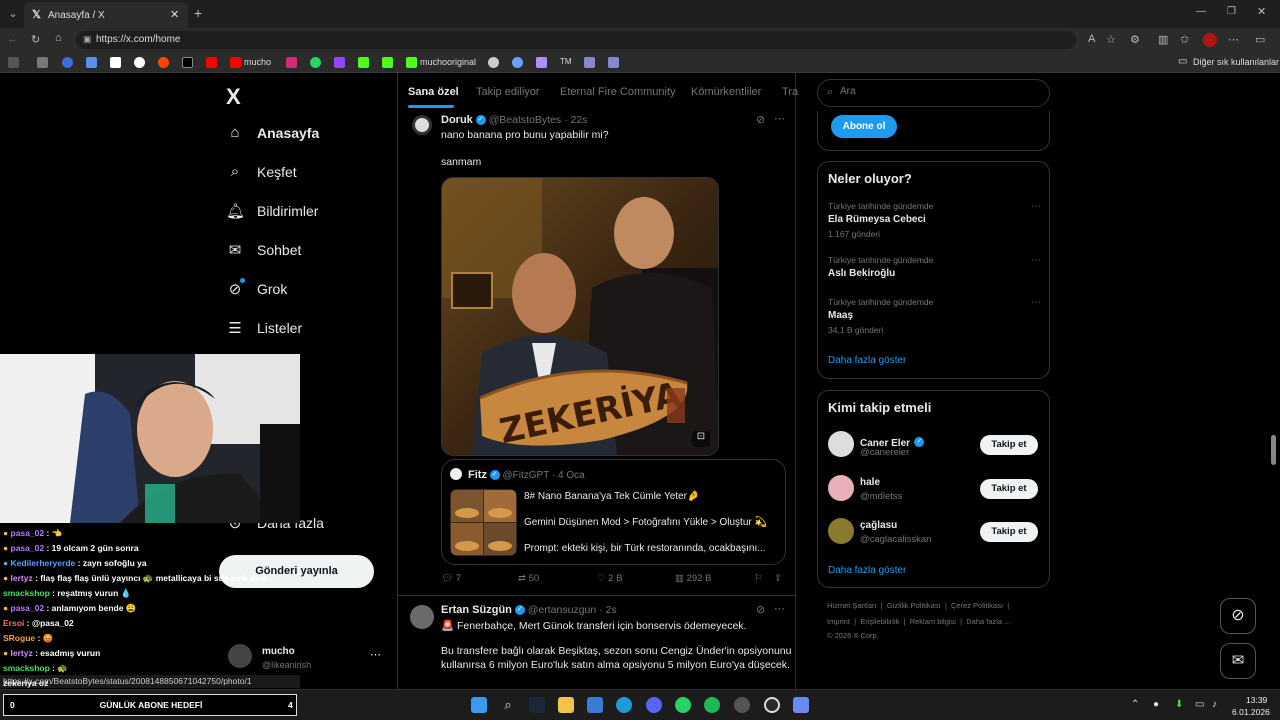 This screenshot has width=1280, height=720. What do you see at coordinates (1199, 704) in the screenshot?
I see `network-icon: ▭` at bounding box center [1199, 704].